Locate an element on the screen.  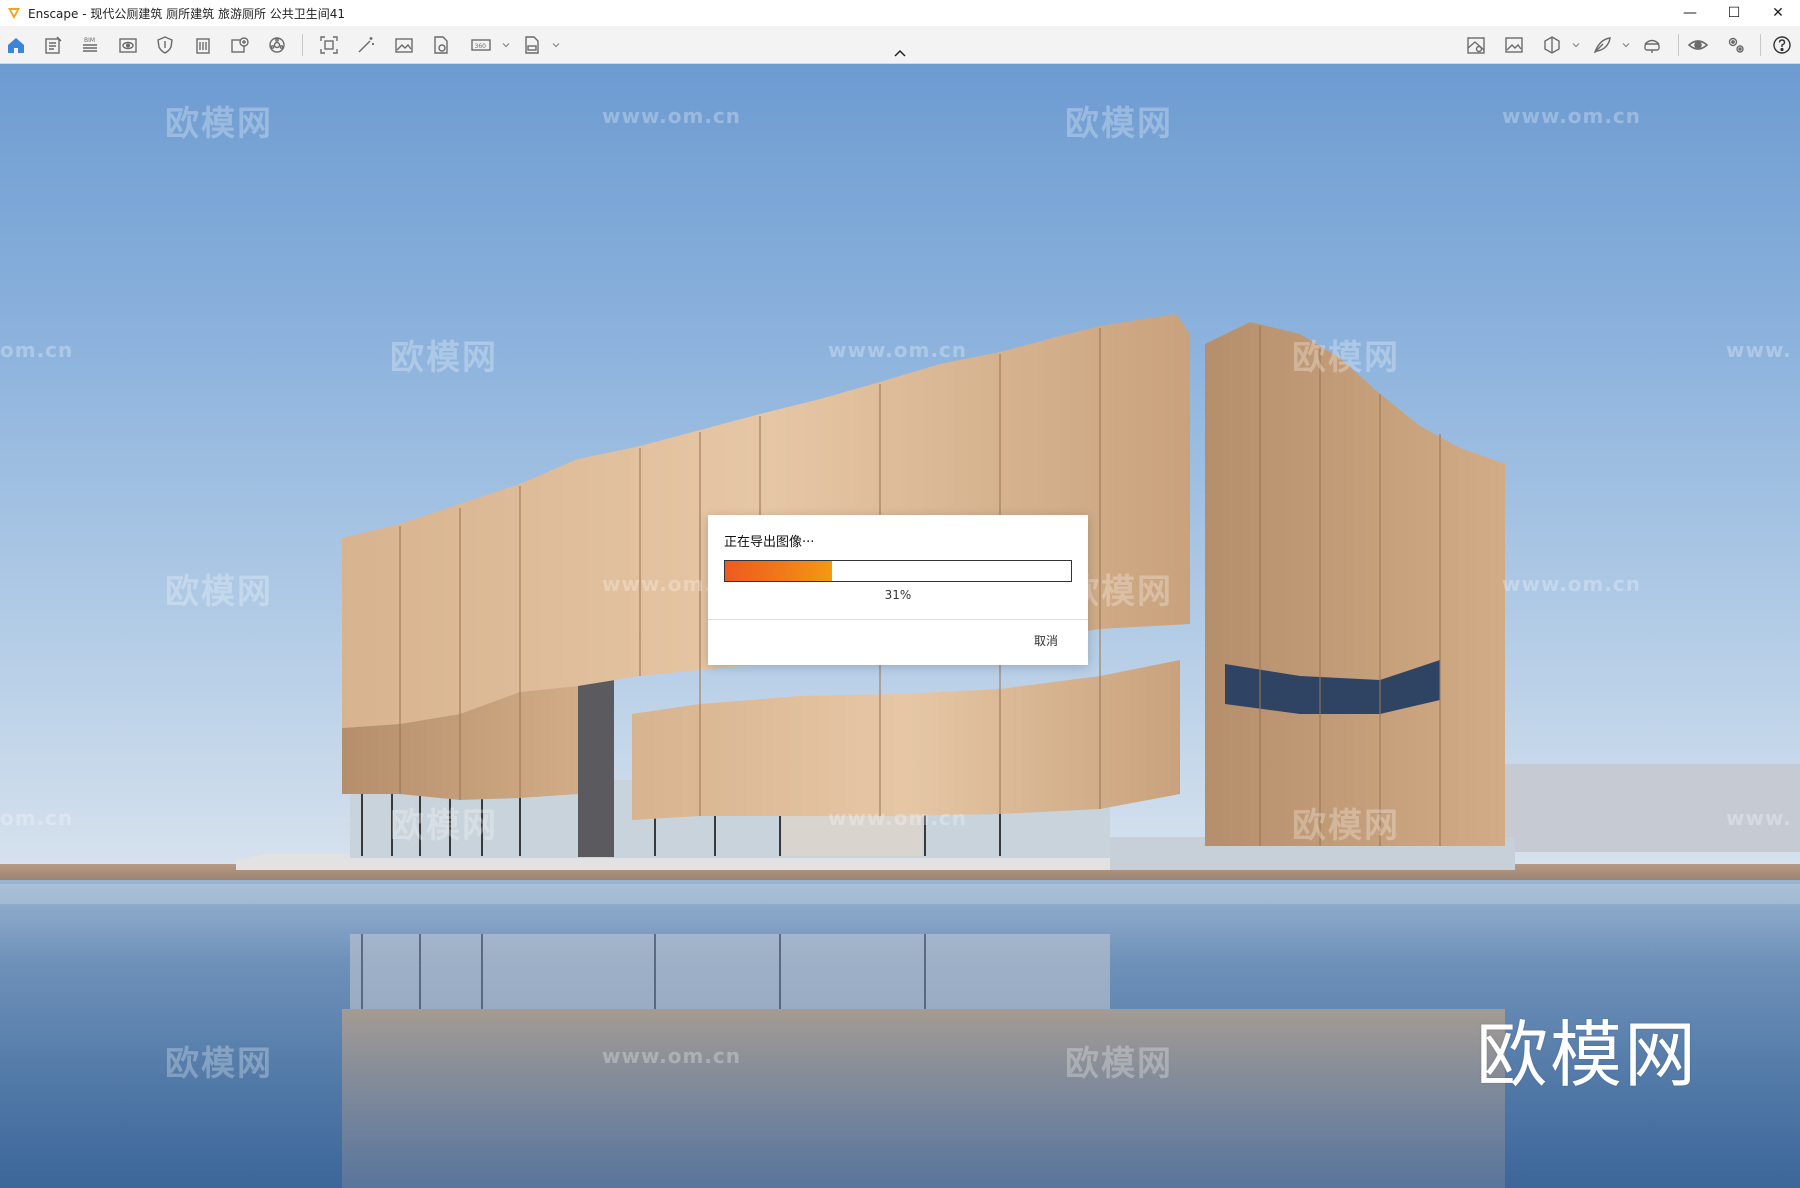
home-icon is located at coordinates (16, 45).